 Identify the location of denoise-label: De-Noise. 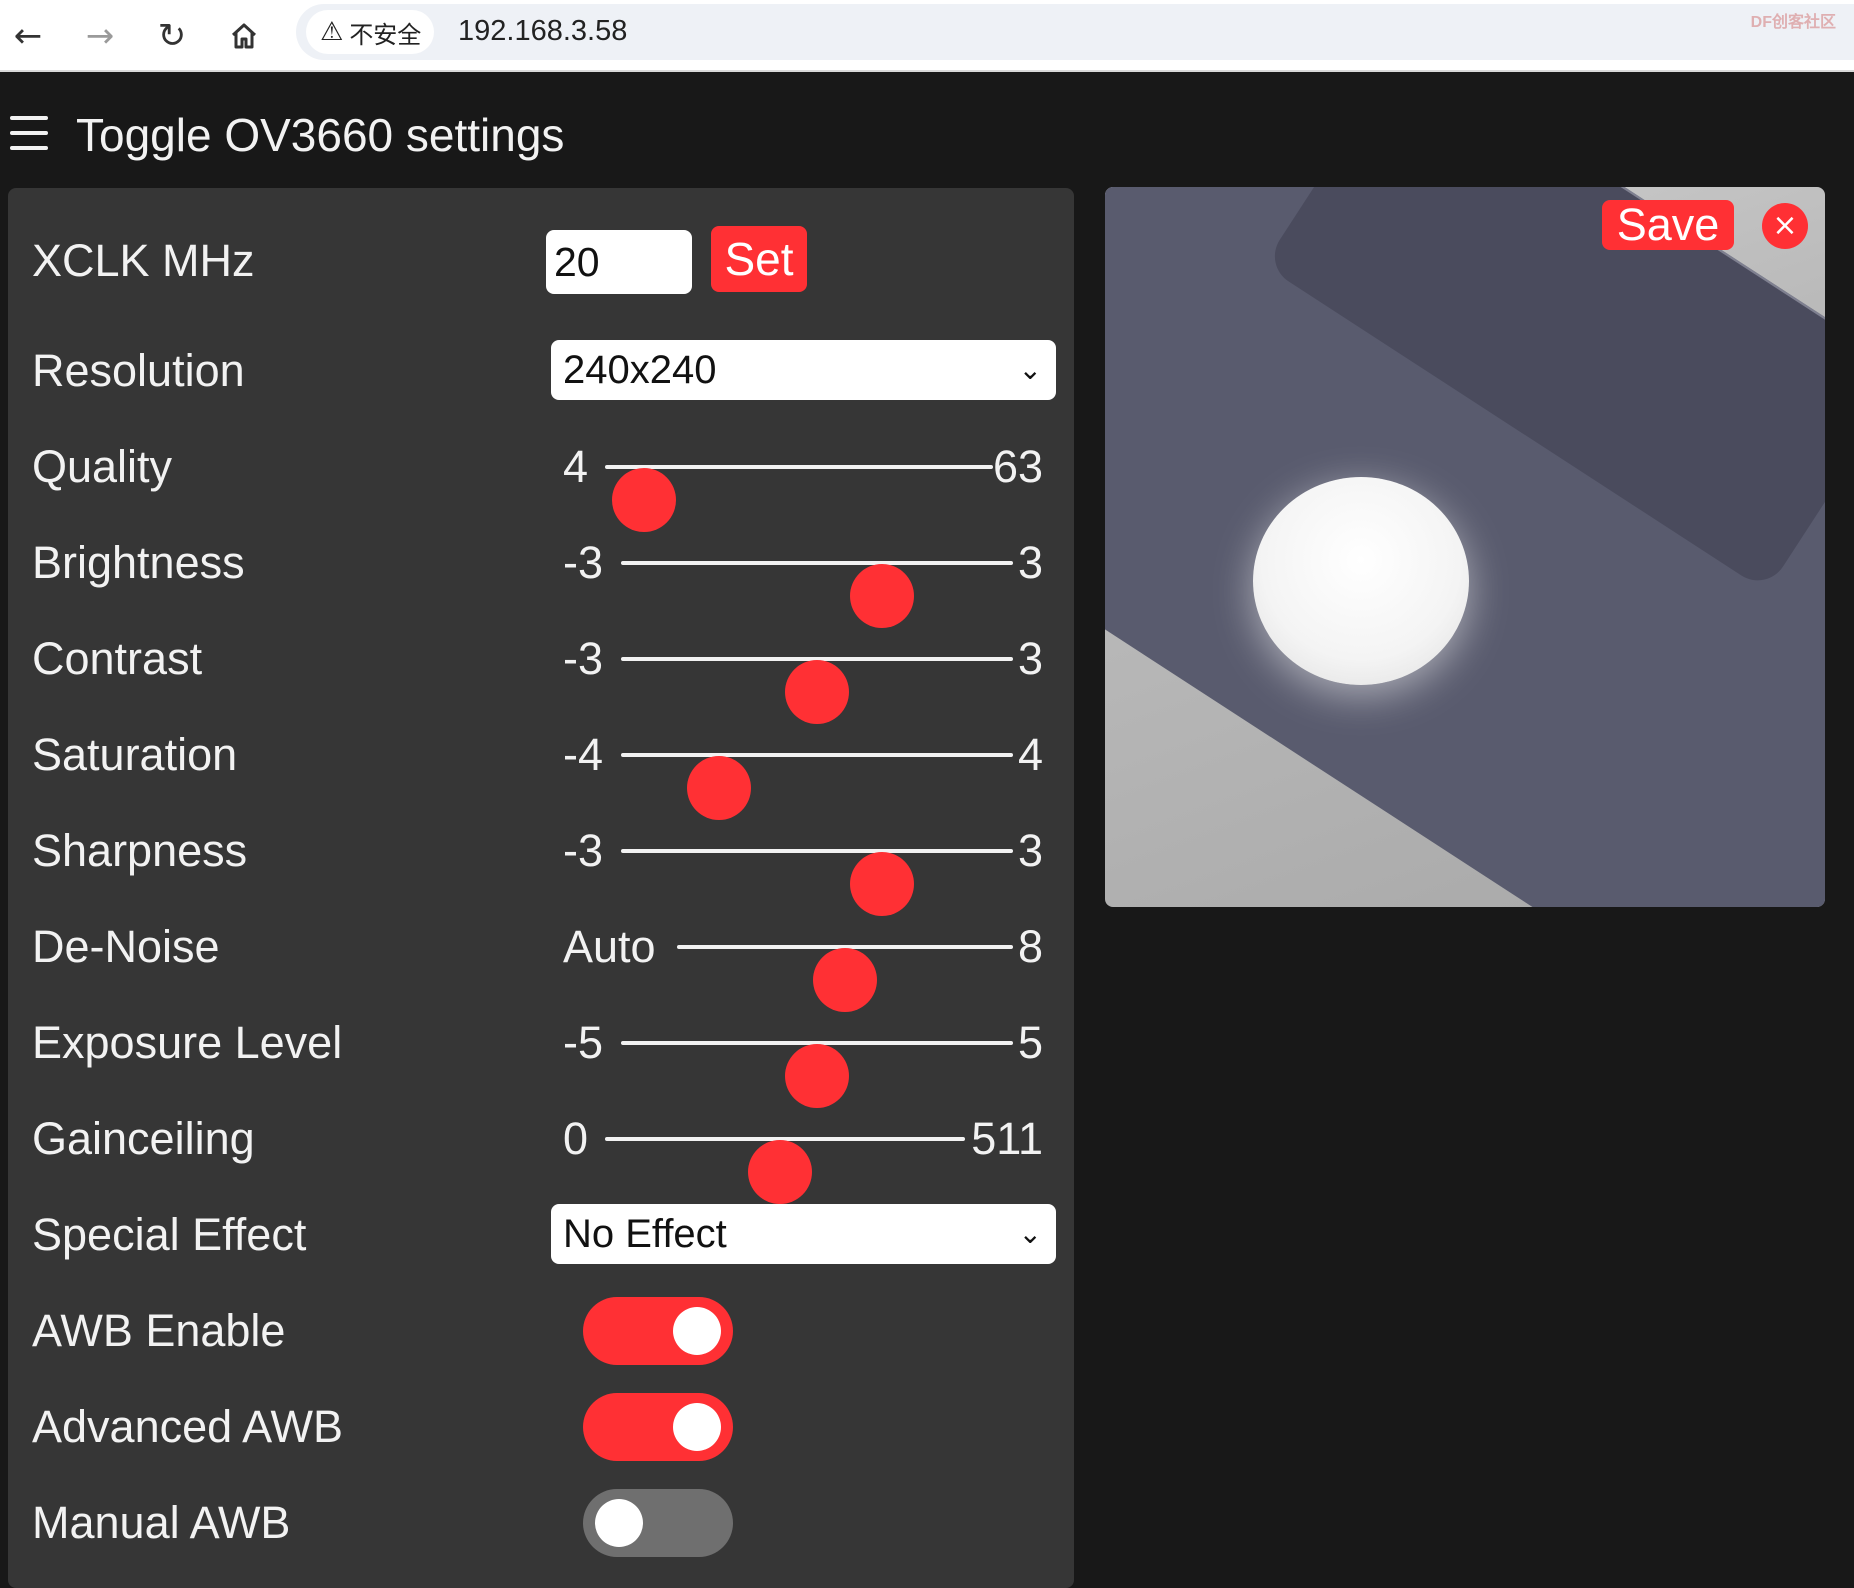
(126, 946).